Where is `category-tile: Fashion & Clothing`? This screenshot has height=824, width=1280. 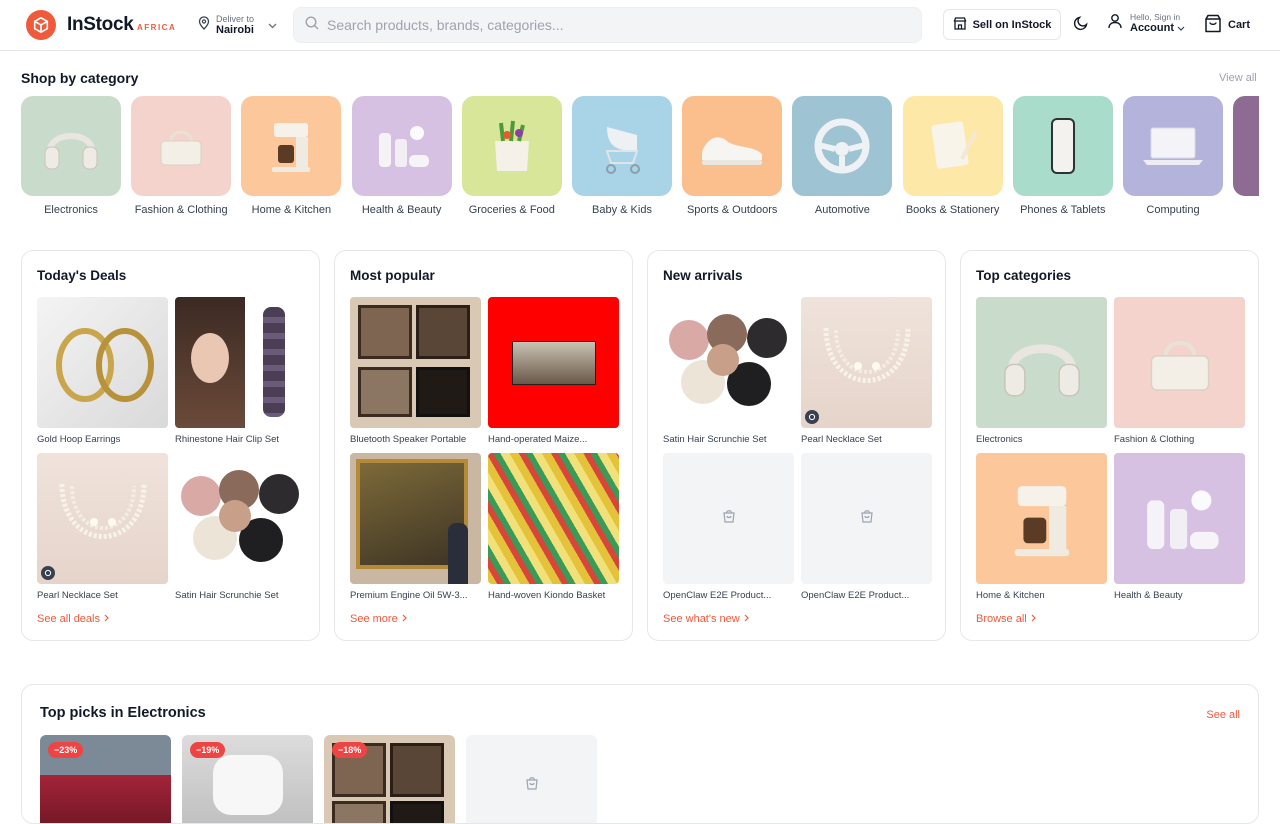
category-tile: Fashion & Clothing is located at coordinates (181, 156).